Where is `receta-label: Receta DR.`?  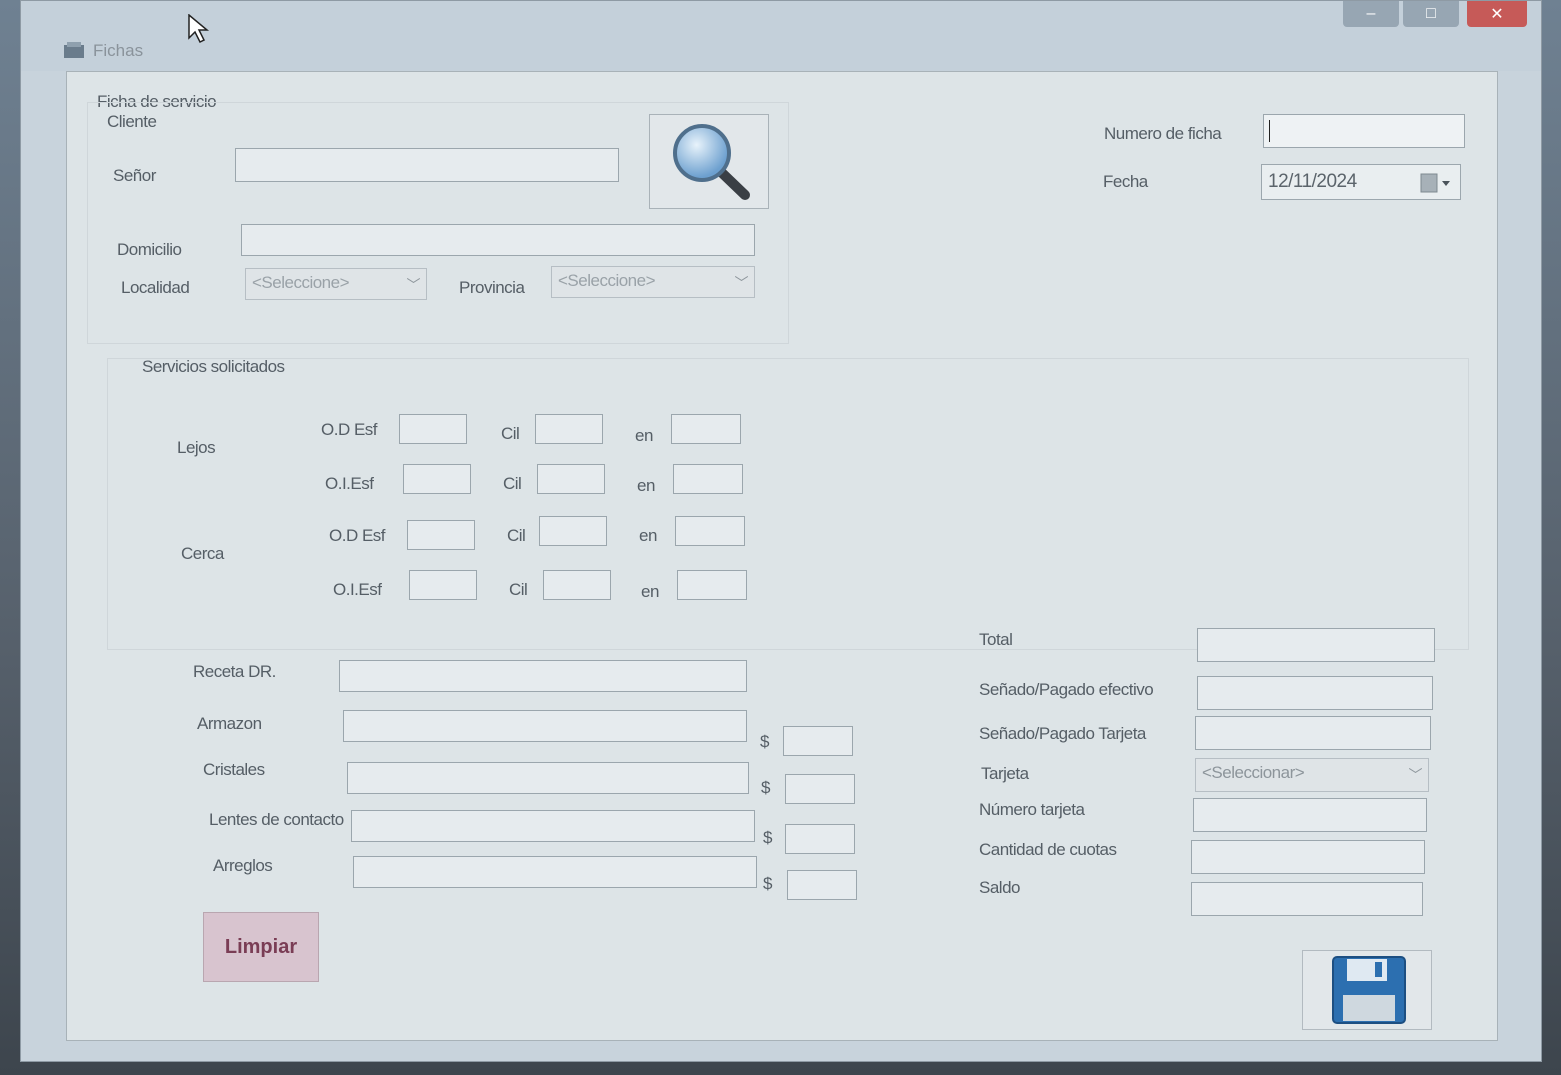 receta-label: Receta DR. is located at coordinates (234, 671).